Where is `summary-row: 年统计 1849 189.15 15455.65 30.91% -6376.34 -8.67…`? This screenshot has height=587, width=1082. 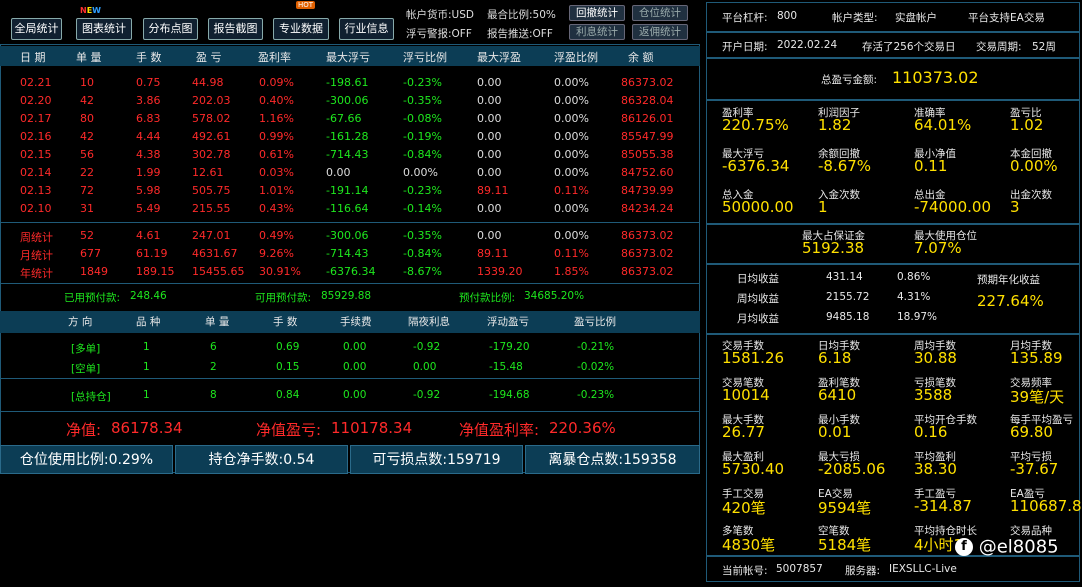 summary-row: 年统计 1849 189.15 15455.65 30.91% -6376.34 -8.67… is located at coordinates (350, 272).